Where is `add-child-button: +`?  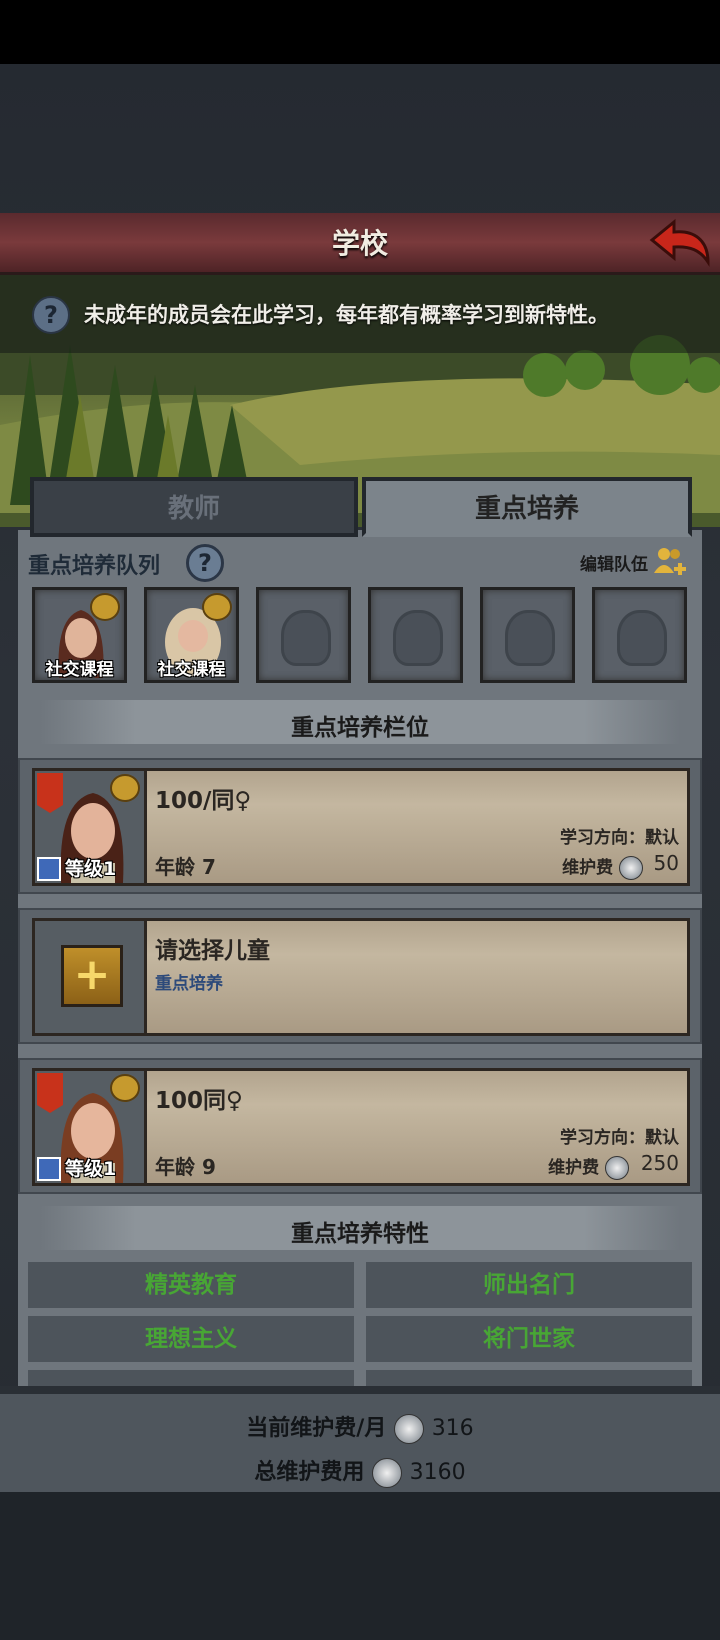 add-child-button: + is located at coordinates (92, 976).